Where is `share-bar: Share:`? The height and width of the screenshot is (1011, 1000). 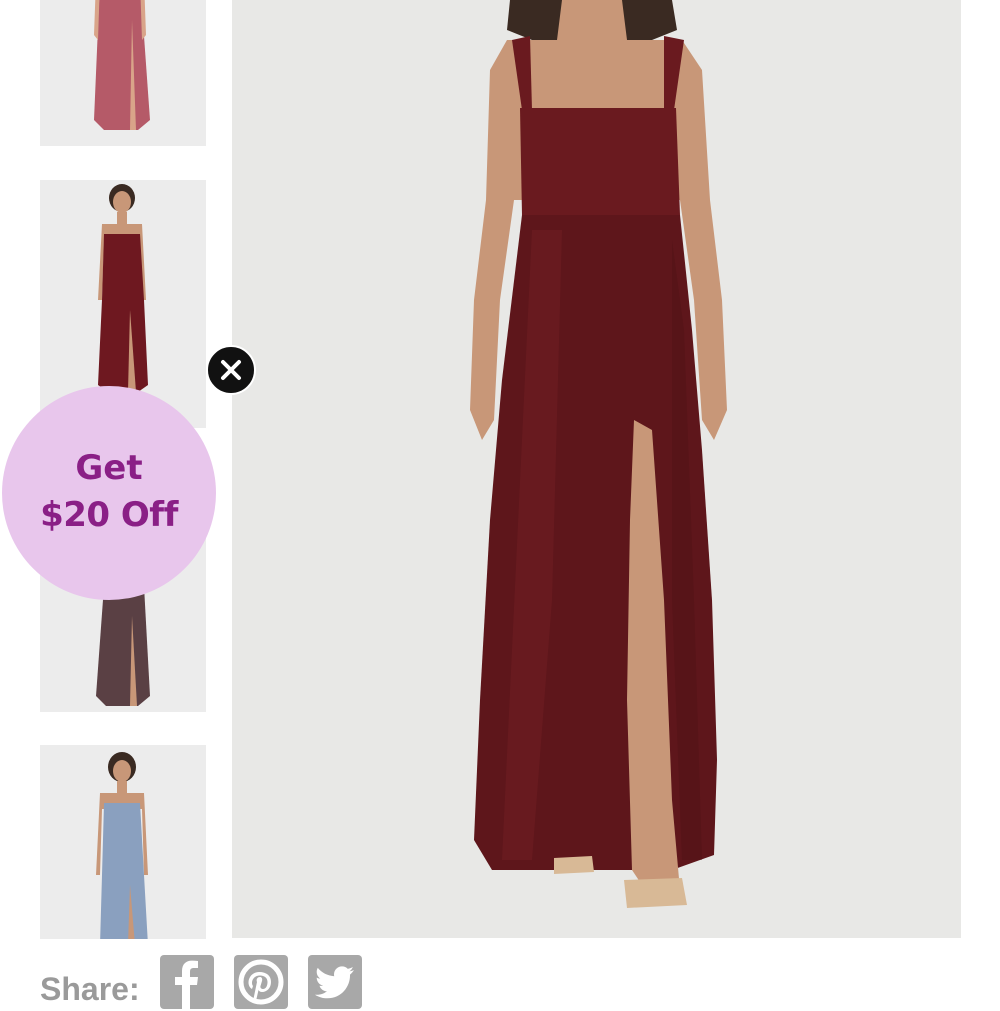
share-bar: Share: is located at coordinates (240, 982).